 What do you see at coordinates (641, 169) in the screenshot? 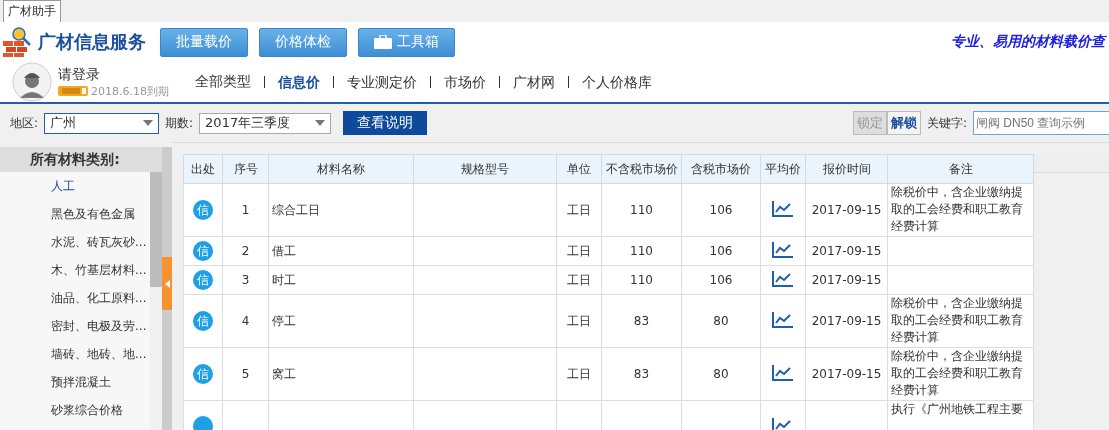
I see `column-header: 不含税市场价` at bounding box center [641, 169].